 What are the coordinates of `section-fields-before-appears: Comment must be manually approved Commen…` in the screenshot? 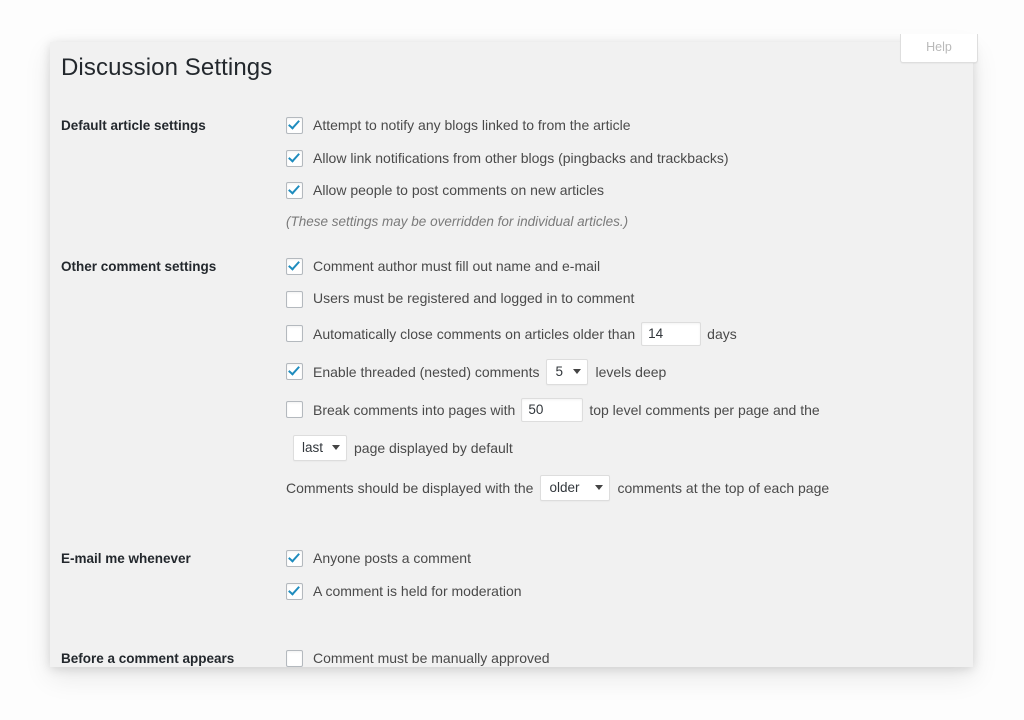 It's located at (621, 652).